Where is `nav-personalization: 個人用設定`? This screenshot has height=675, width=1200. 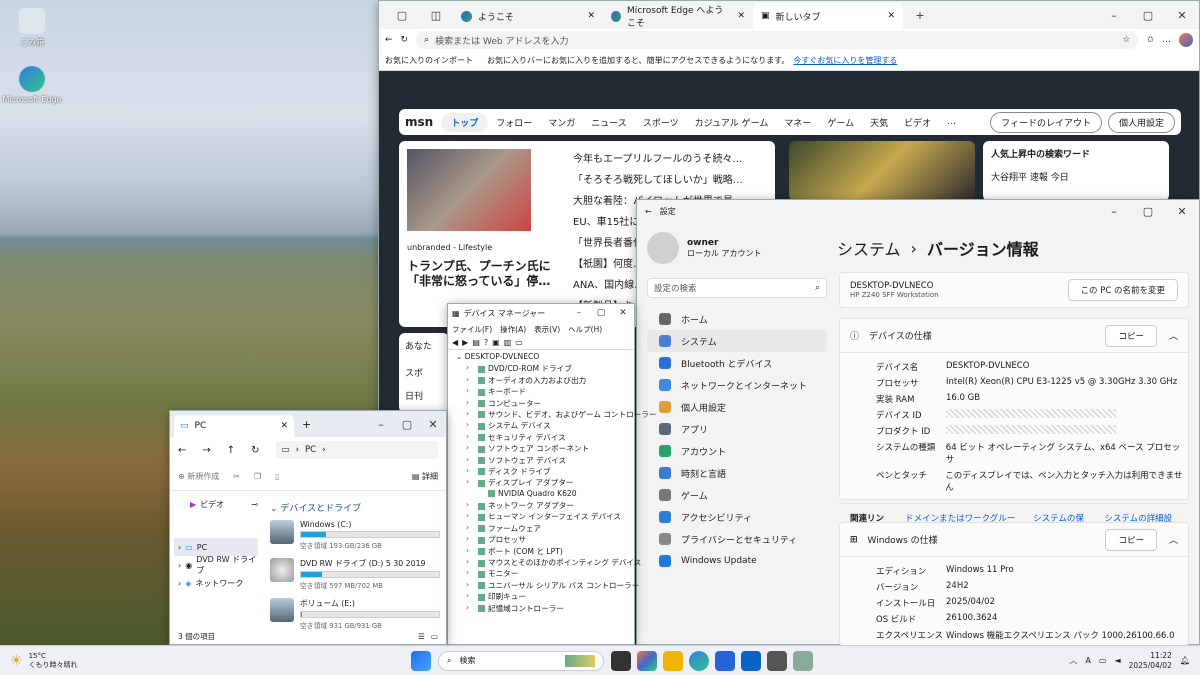 nav-personalization: 個人用設定 is located at coordinates (737, 407).